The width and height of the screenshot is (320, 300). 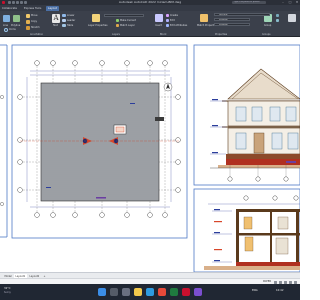 What do you see at coordinates (101, 215) in the screenshot?
I see `grid-bubbles-bottom` at bounding box center [101, 215].